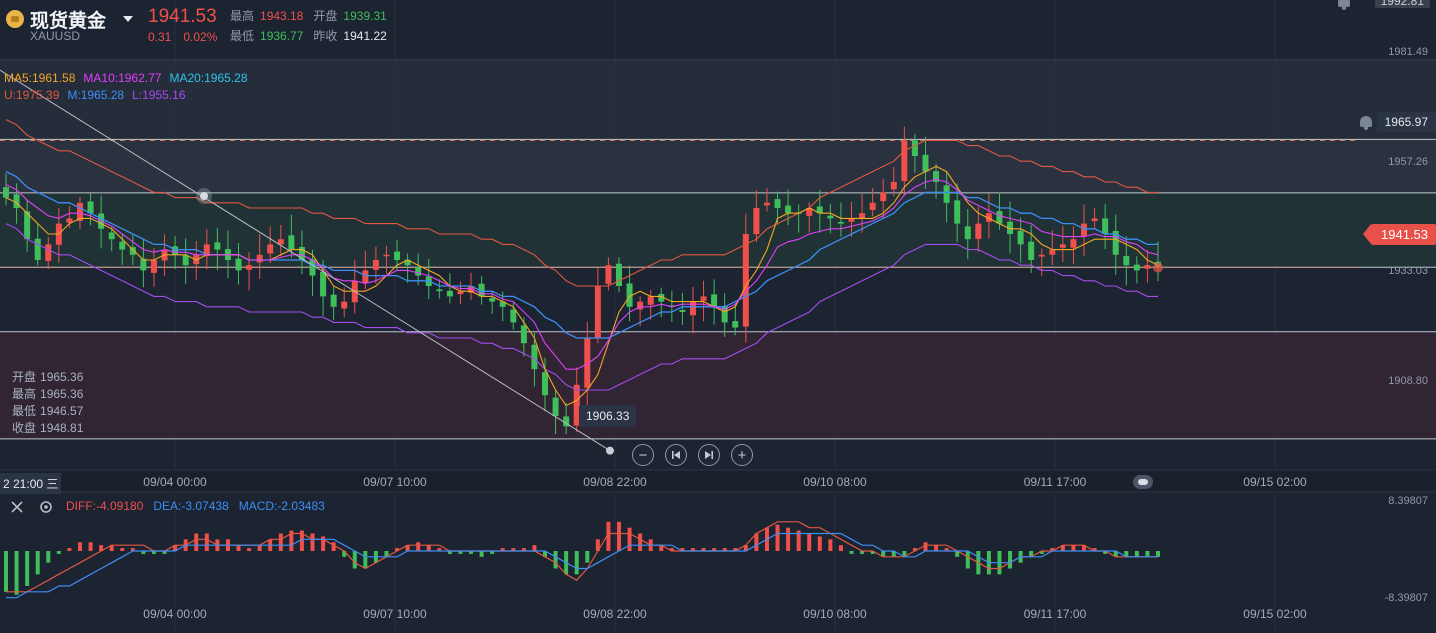 Image resolution: width=1436 pixels, height=633 pixels. Describe the element at coordinates (1055, 482) in the screenshot. I see `time-label-5: 09/11 17:00` at that location.